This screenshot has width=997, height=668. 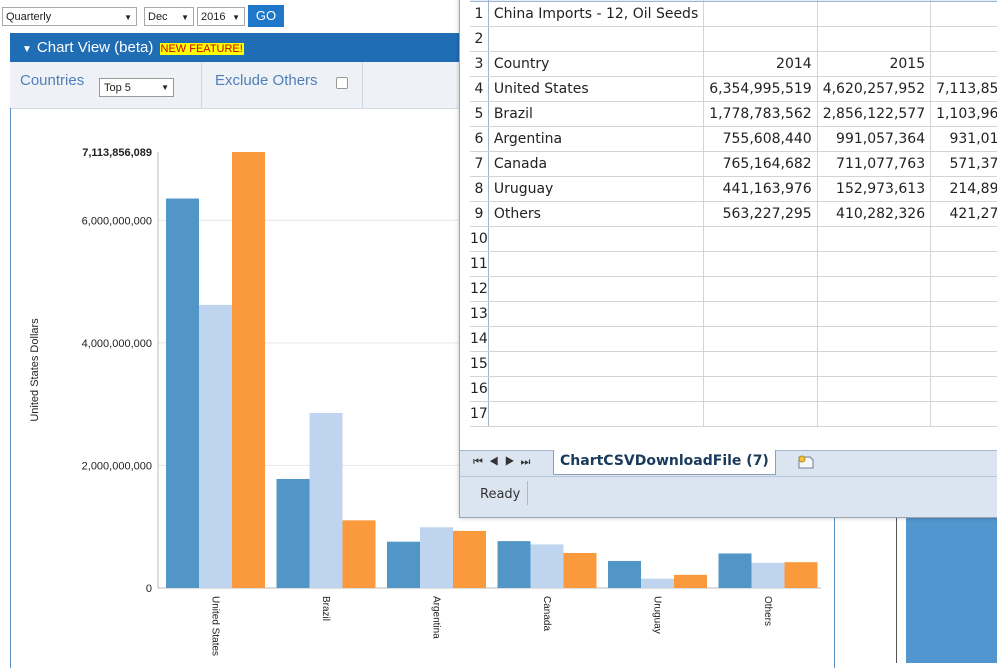 I want to click on cell: Uruguay, so click(x=596, y=189).